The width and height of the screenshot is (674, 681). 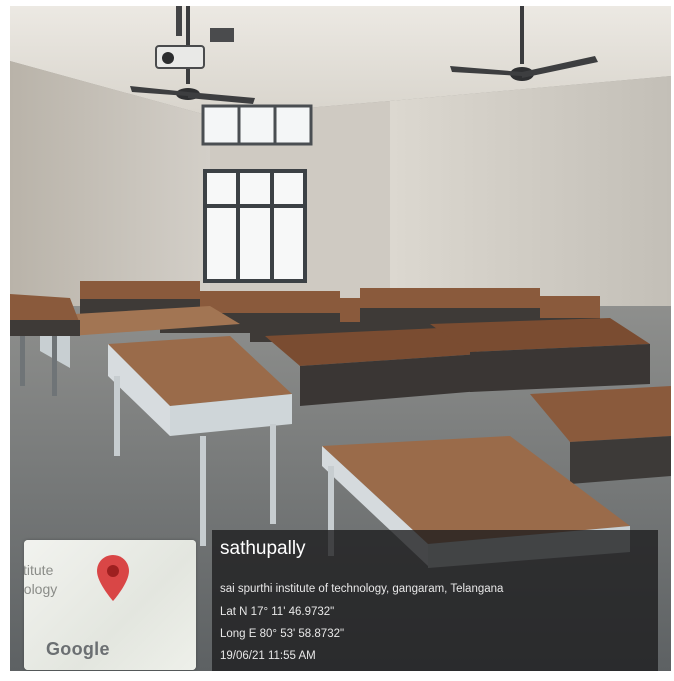 What do you see at coordinates (41, 589) in the screenshot?
I see `map-label-line-2: nology` at bounding box center [41, 589].